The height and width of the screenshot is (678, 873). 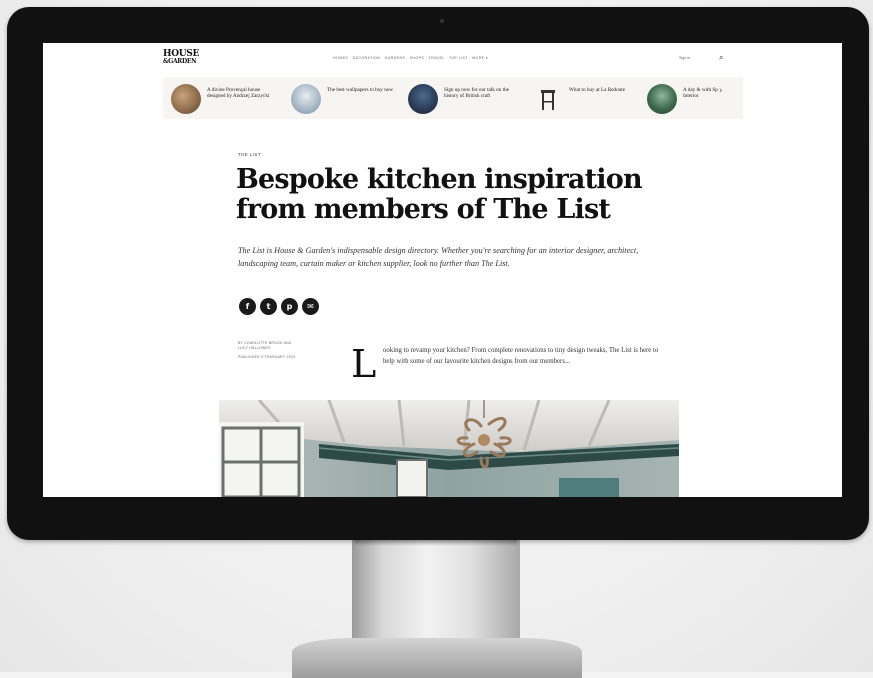 What do you see at coordinates (436, 589) in the screenshot?
I see `monitor-stand` at bounding box center [436, 589].